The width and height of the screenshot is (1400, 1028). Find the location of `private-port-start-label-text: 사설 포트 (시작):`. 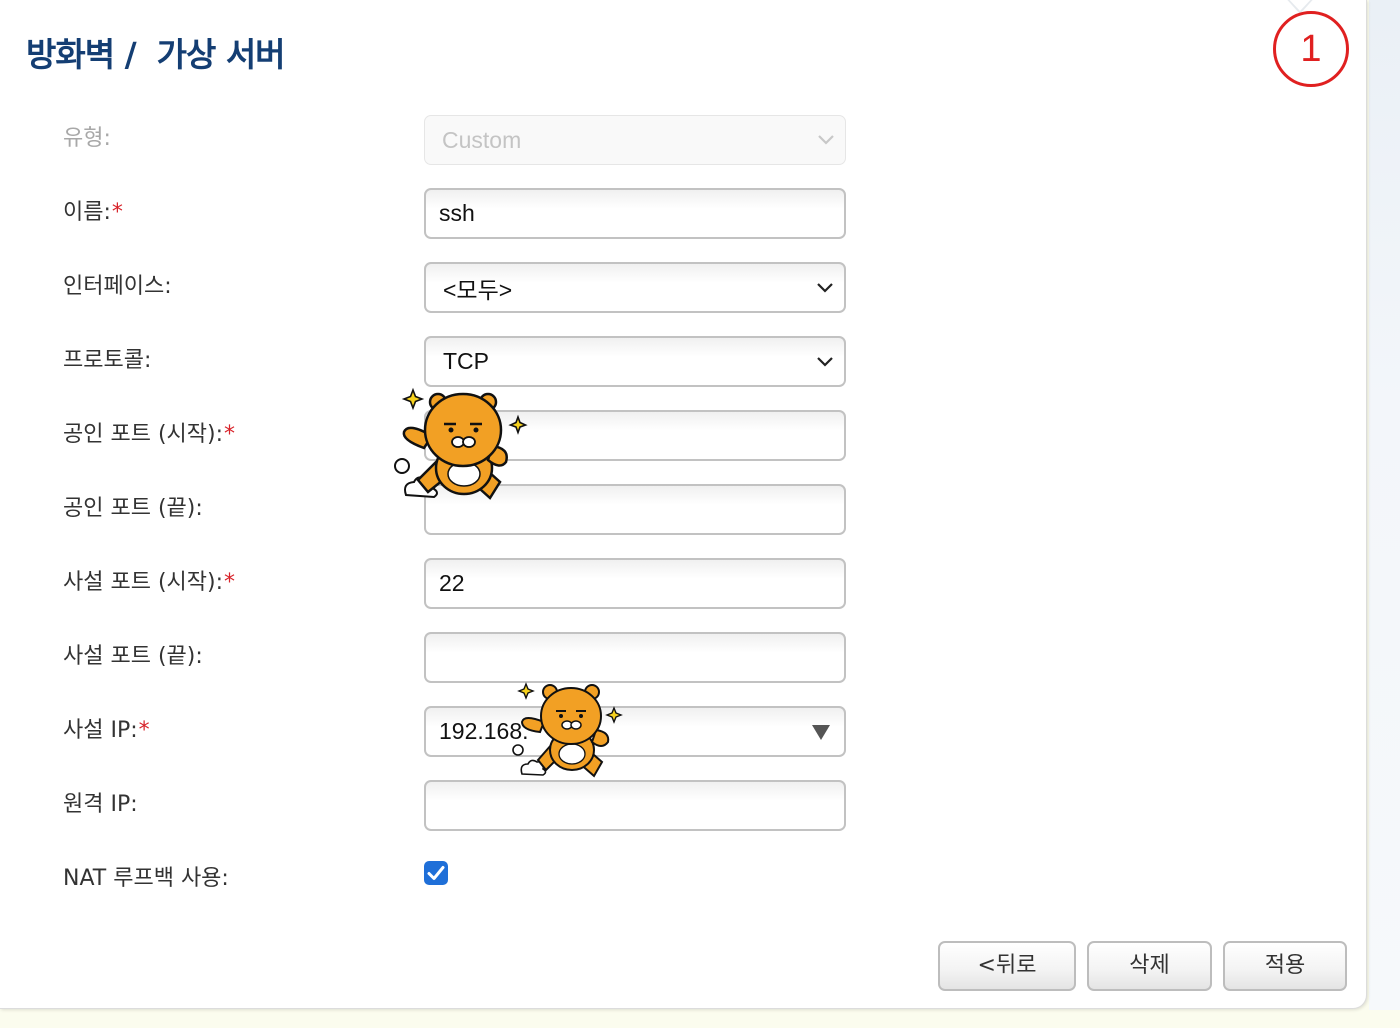

private-port-start-label-text: 사설 포트 (시작): is located at coordinates (143, 582).